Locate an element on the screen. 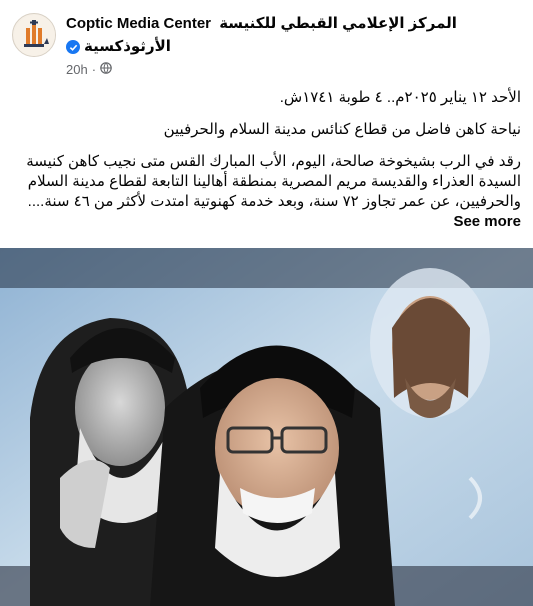 Image resolution: width=533 pixels, height=606 pixels. globe-icon is located at coordinates (106, 69).